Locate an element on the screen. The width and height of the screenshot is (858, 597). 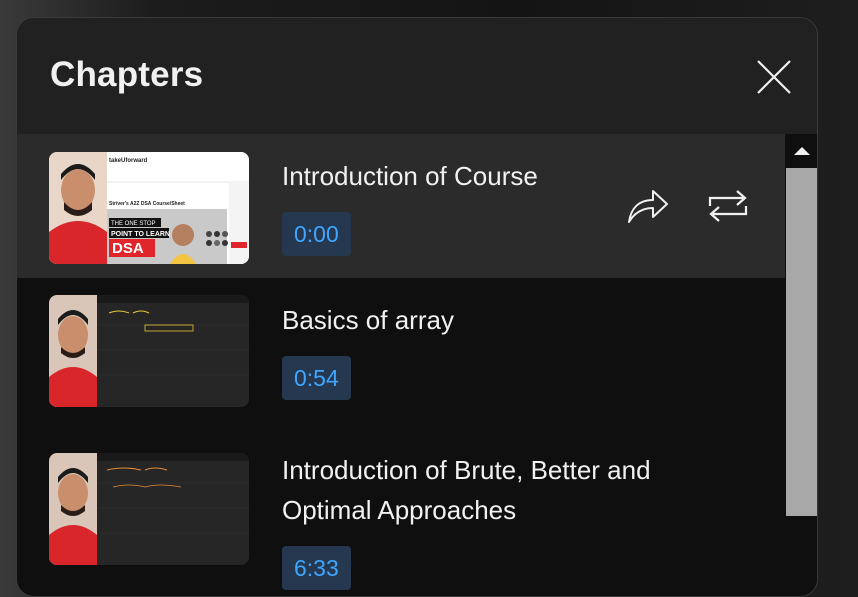
scroll-up-button is located at coordinates (801, 150).